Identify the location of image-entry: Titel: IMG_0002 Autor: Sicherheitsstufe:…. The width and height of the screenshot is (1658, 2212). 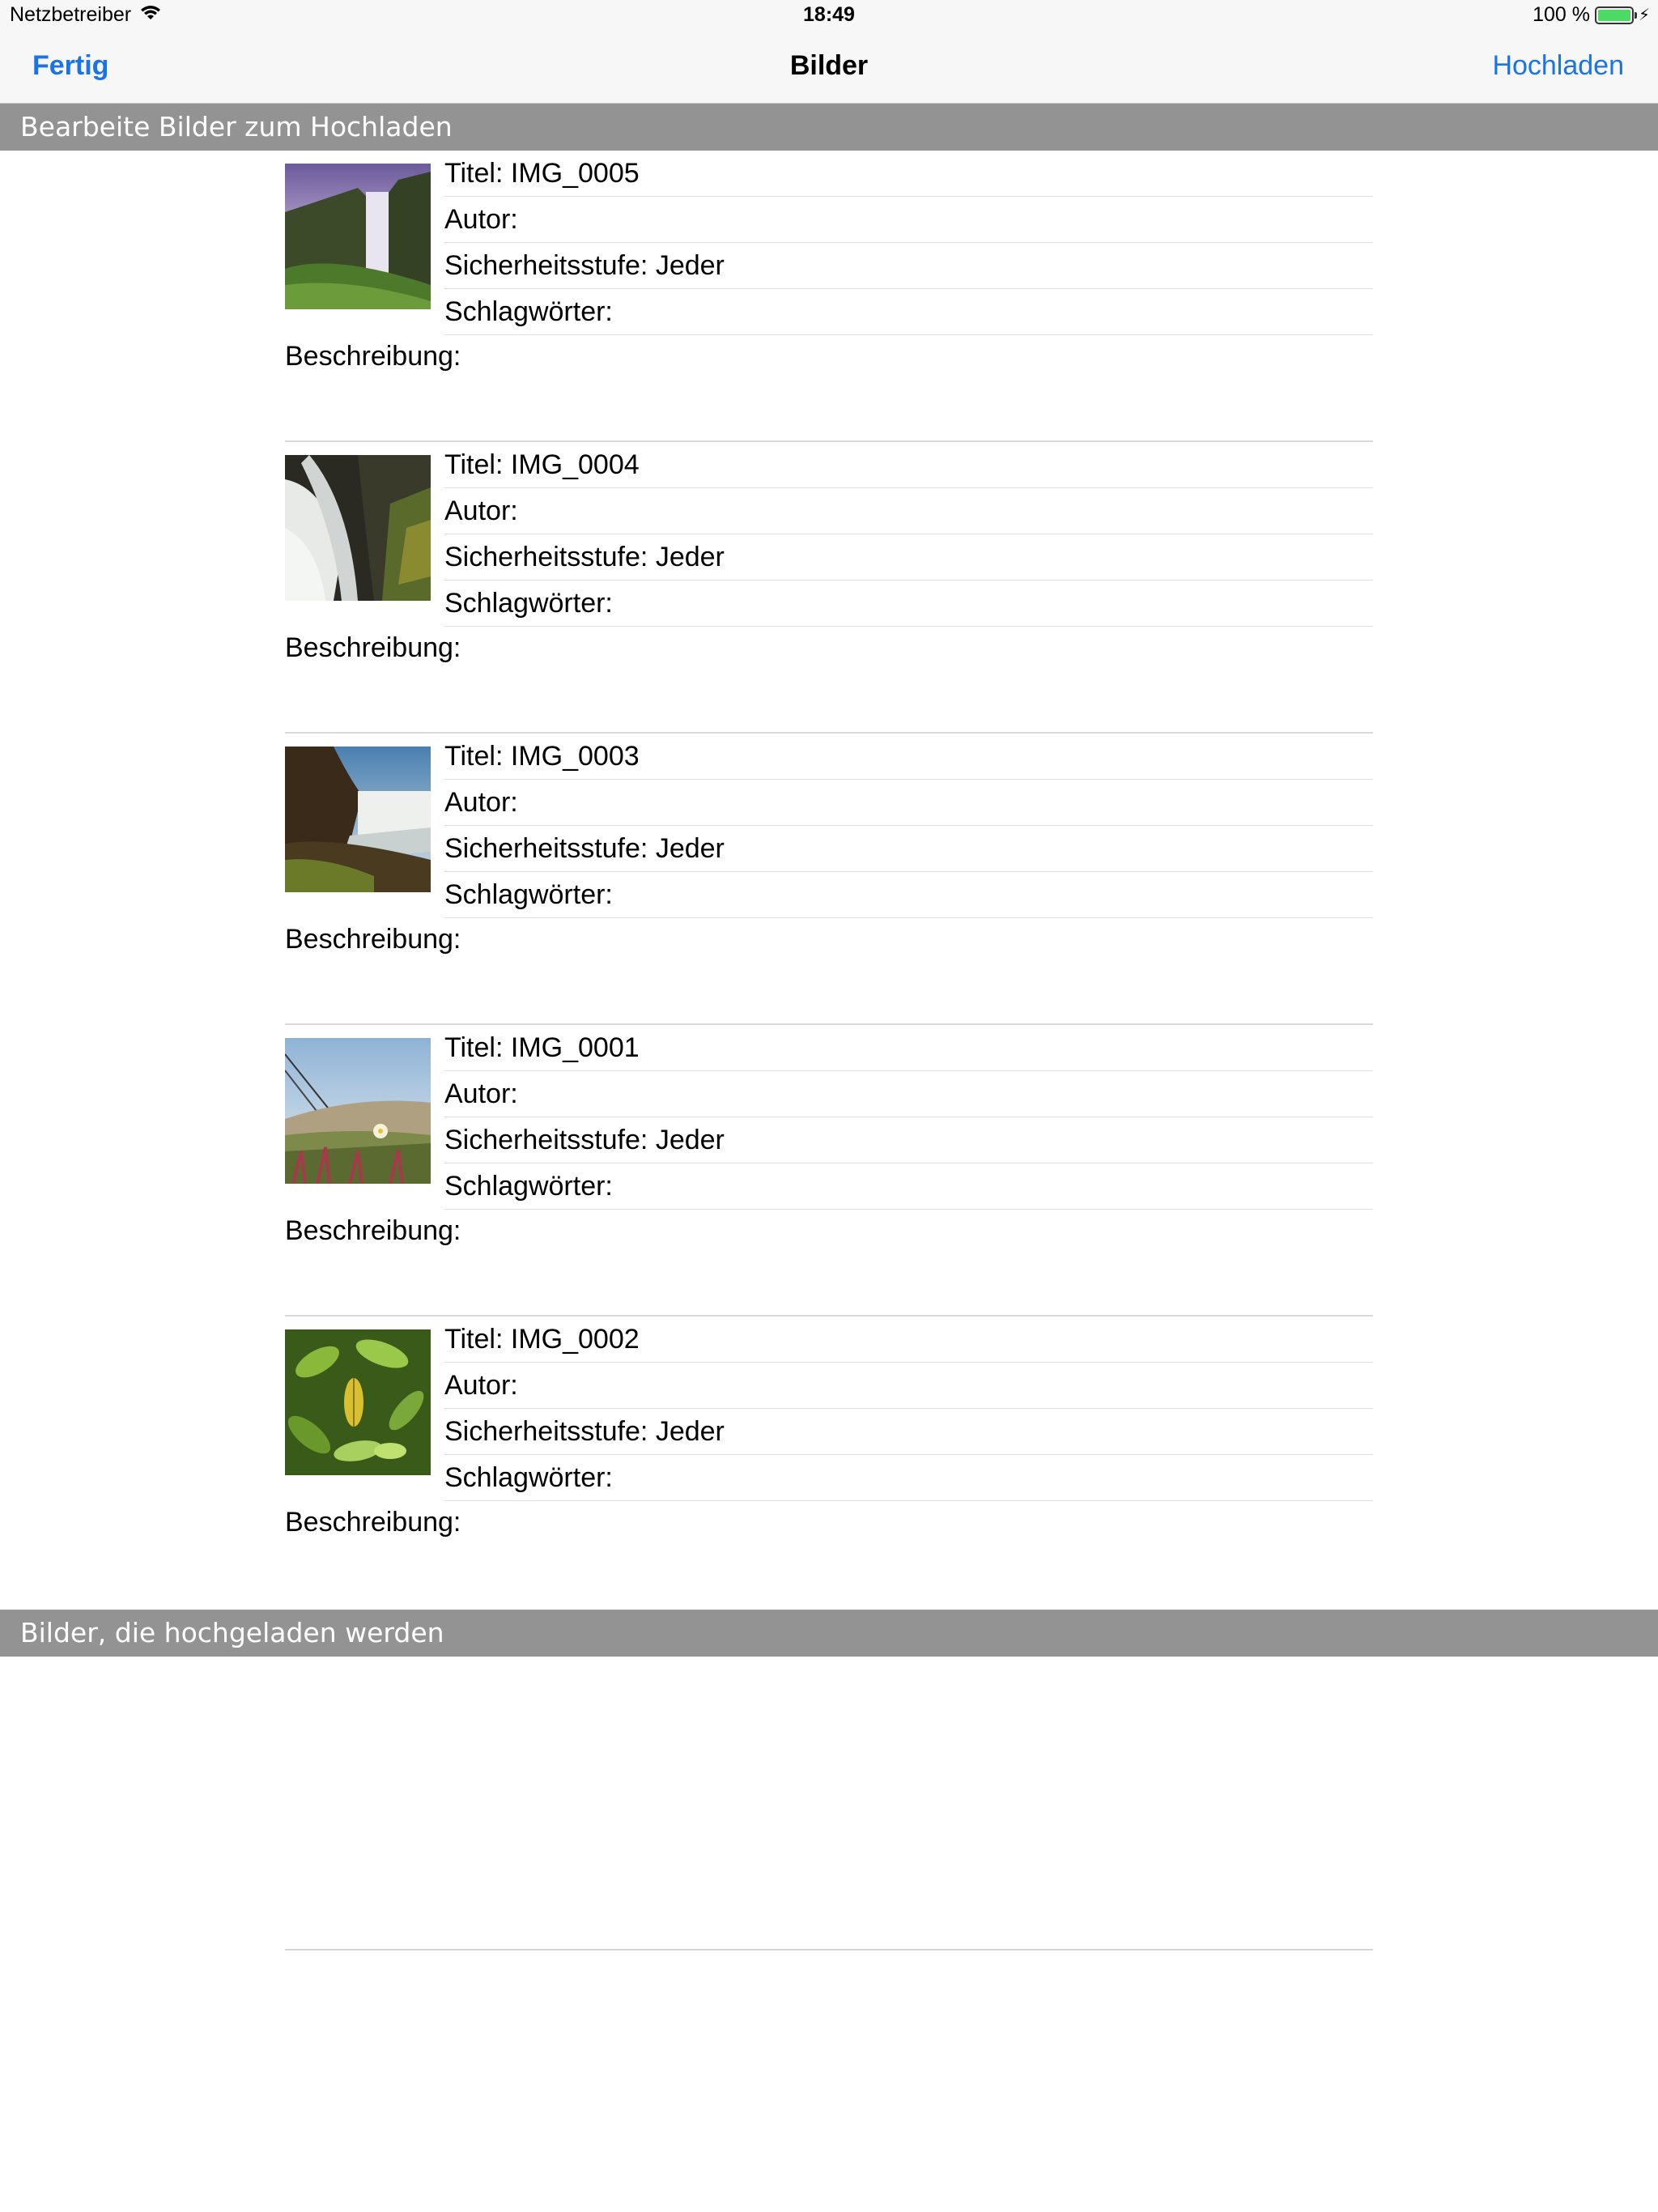
(829, 1464).